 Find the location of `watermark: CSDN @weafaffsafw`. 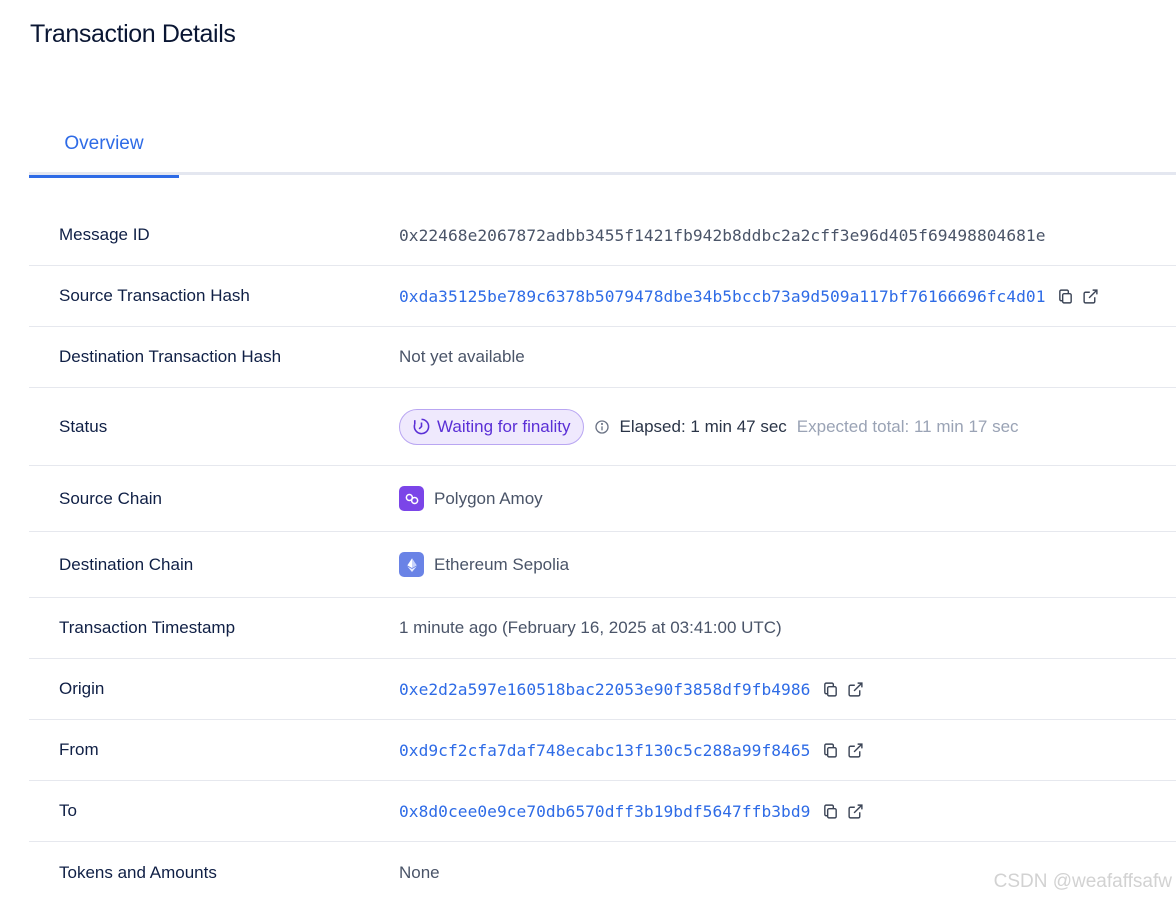

watermark: CSDN @weafaffsafw is located at coordinates (1082, 881).